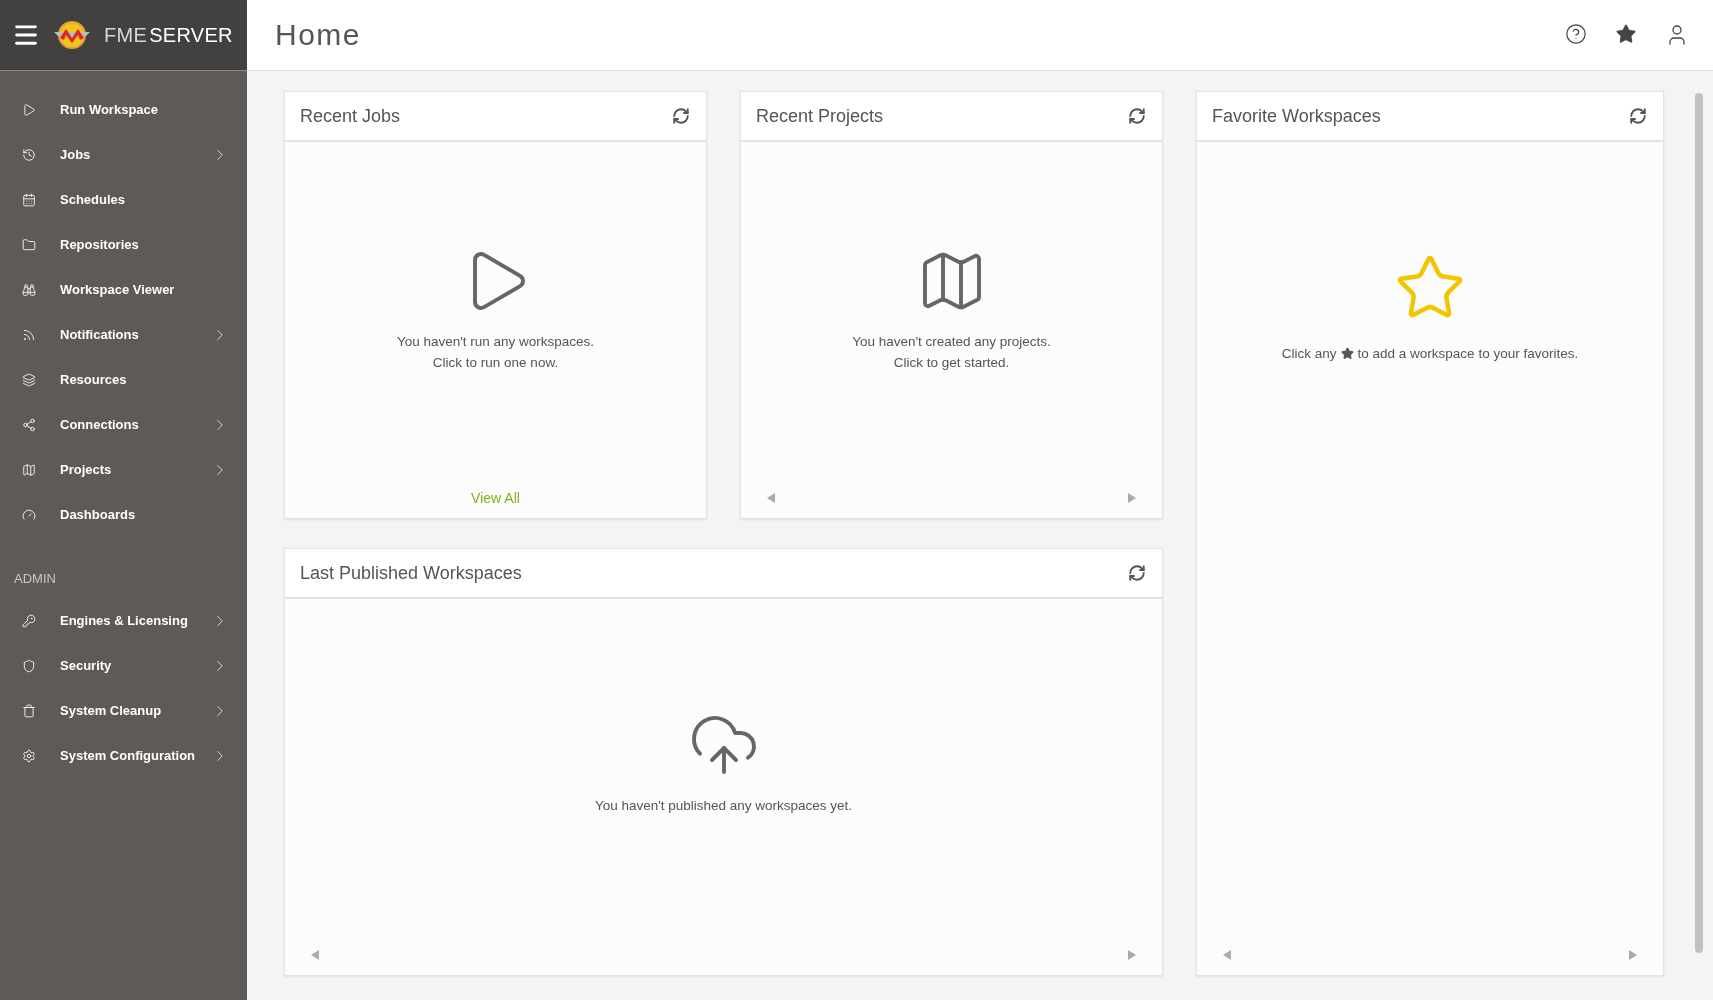 The width and height of the screenshot is (1713, 1000). What do you see at coordinates (123, 379) in the screenshot?
I see `sidebar-item: Resources` at bounding box center [123, 379].